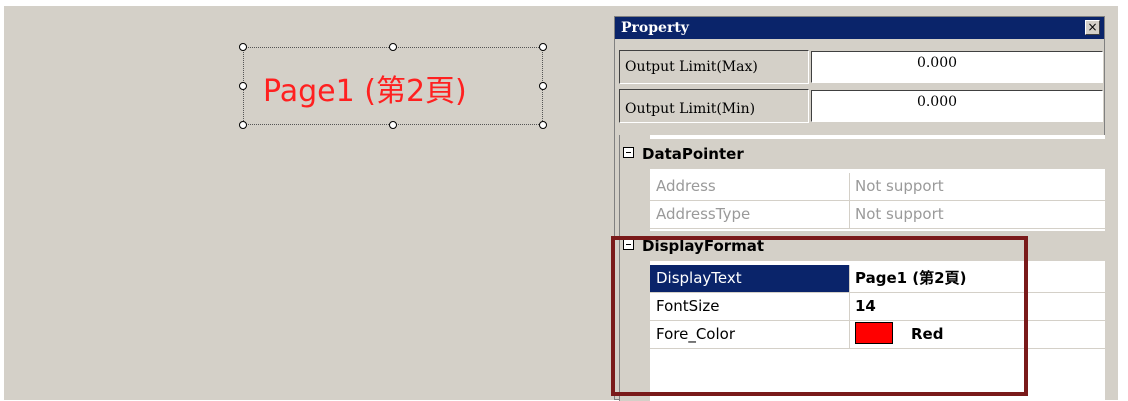 The image size is (1128, 401). What do you see at coordinates (750, 186) in the screenshot?
I see `row-key: Address` at bounding box center [750, 186].